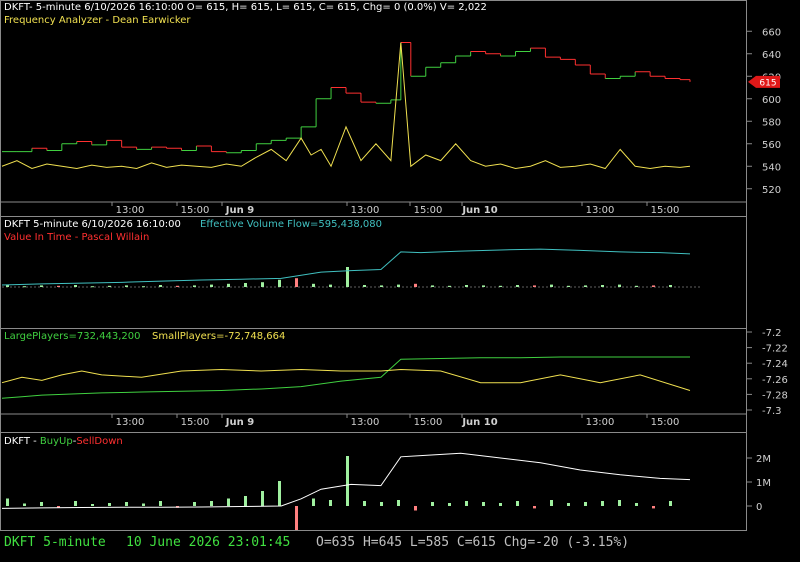  I want to click on panel3-small-label: SmallPlayers=-72,748,664, so click(219, 336).